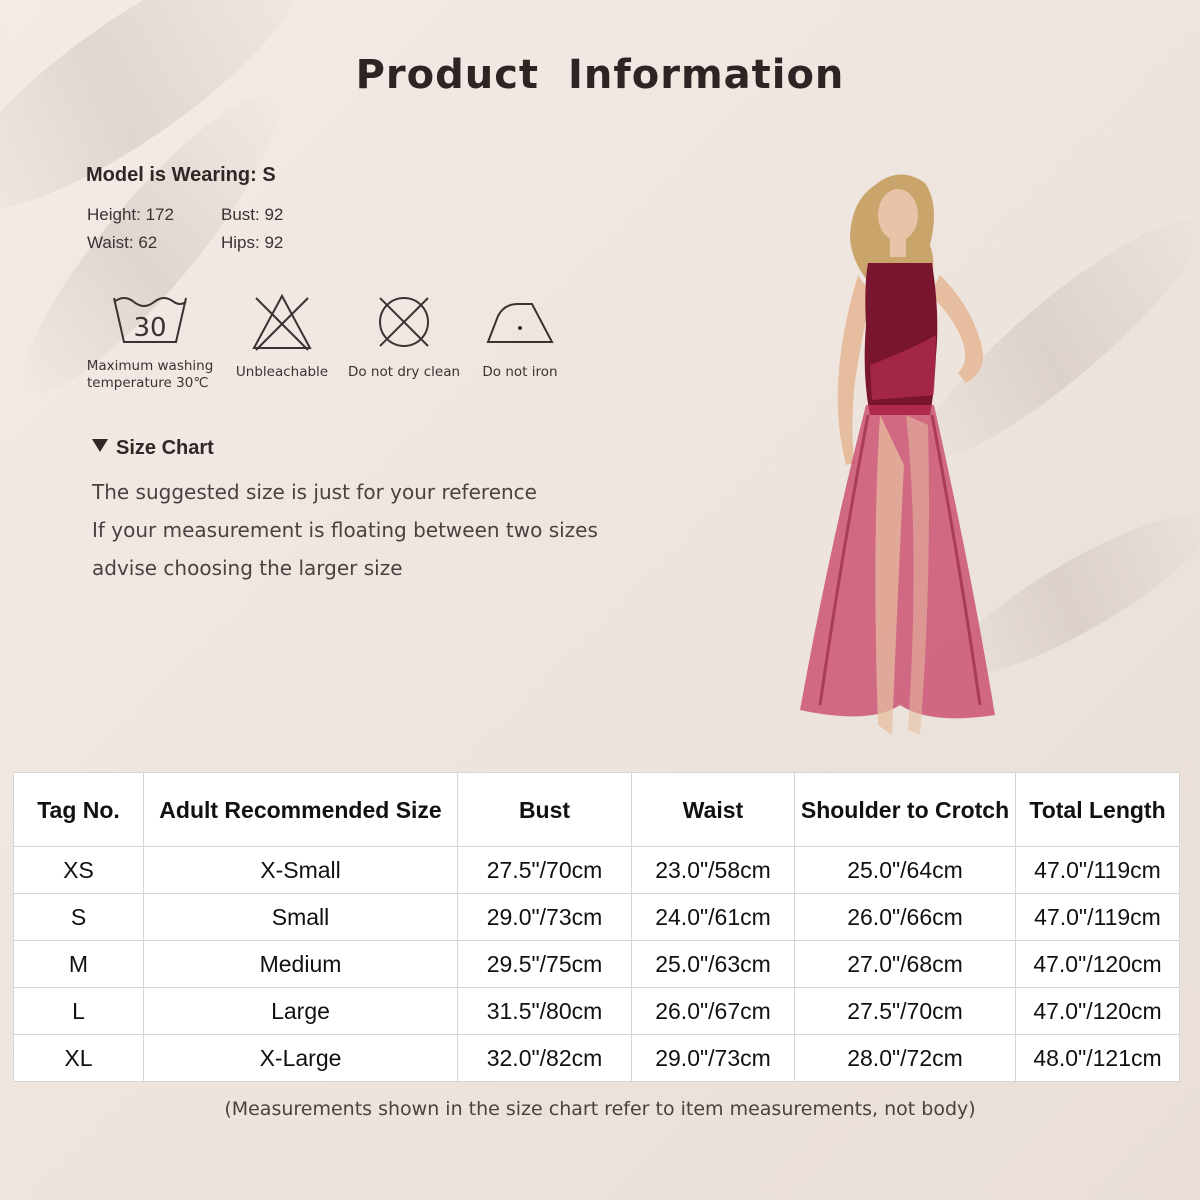 The image size is (1200, 1200). What do you see at coordinates (897, 454) in the screenshot?
I see `model-photo` at bounding box center [897, 454].